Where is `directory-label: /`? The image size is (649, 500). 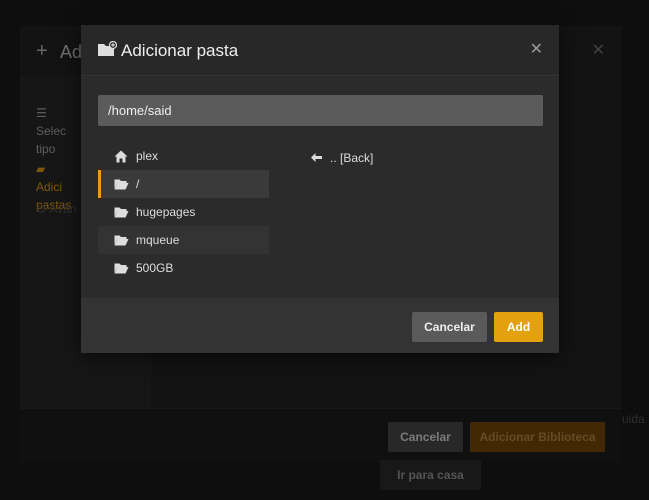
directory-label: / is located at coordinates (138, 184).